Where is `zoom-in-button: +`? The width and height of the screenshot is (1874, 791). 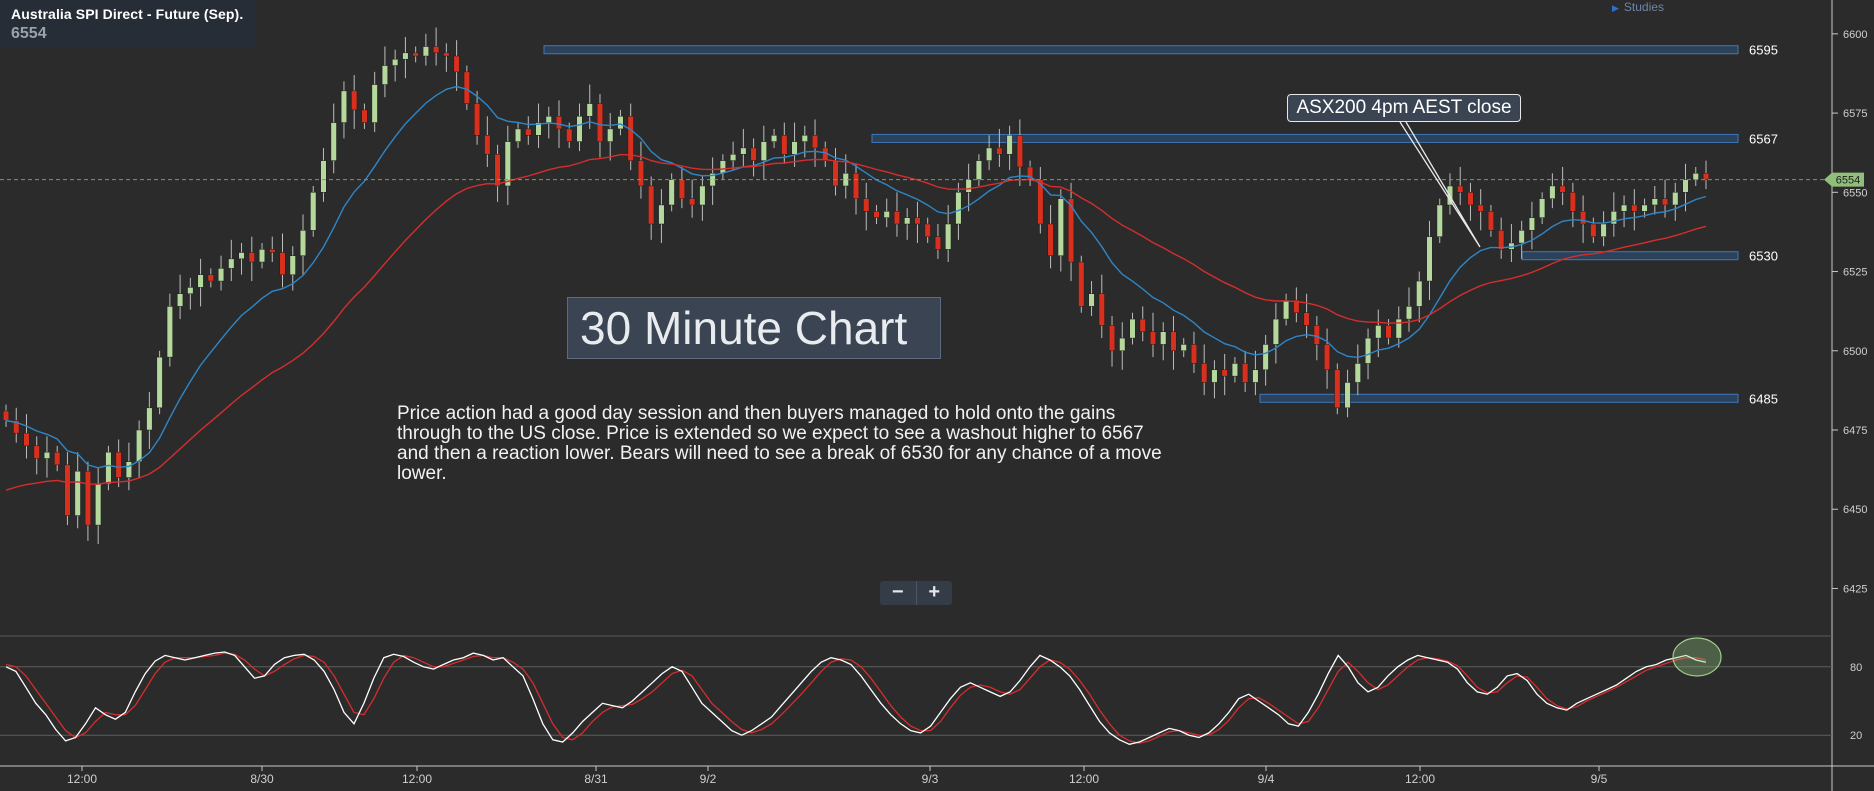
zoom-in-button: + is located at coordinates (935, 593).